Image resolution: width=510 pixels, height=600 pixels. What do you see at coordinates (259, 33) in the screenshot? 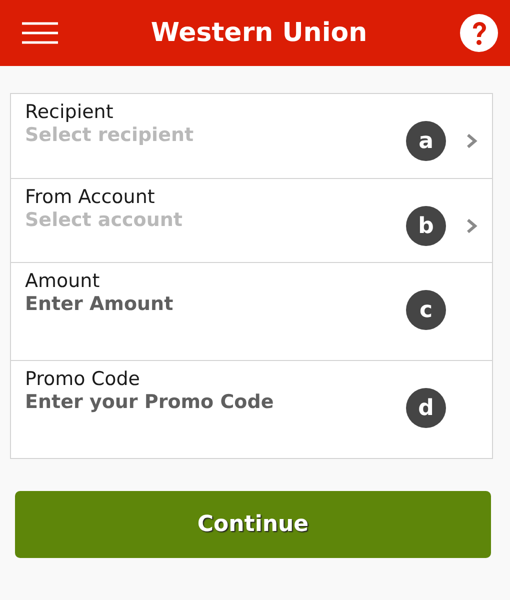
I see `app-title: Western Union` at bounding box center [259, 33].